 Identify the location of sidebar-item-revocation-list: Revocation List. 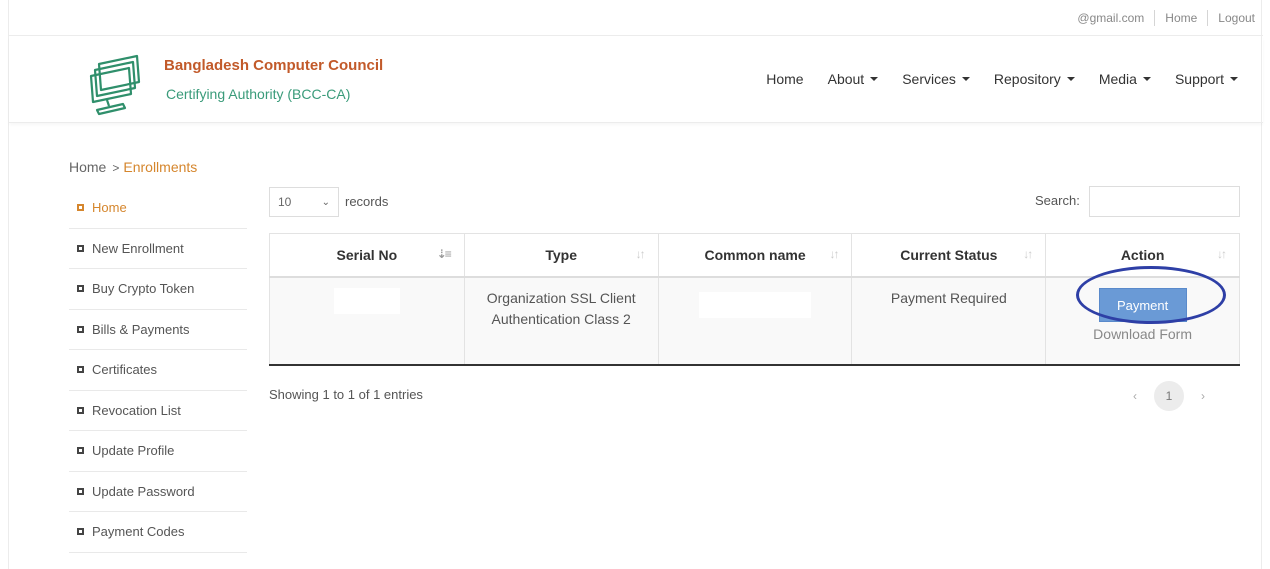
(158, 411).